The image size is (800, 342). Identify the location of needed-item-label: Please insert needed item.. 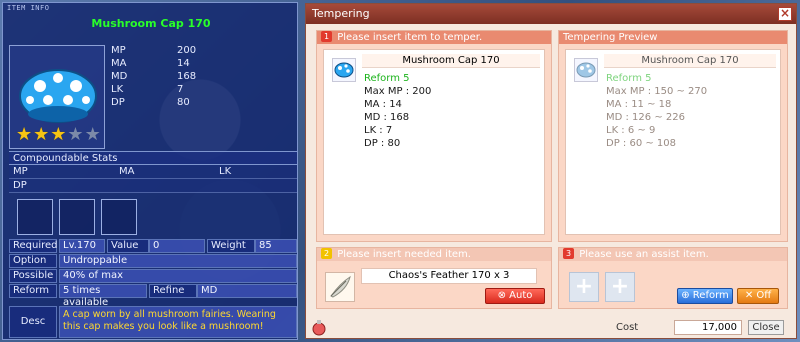
(404, 254).